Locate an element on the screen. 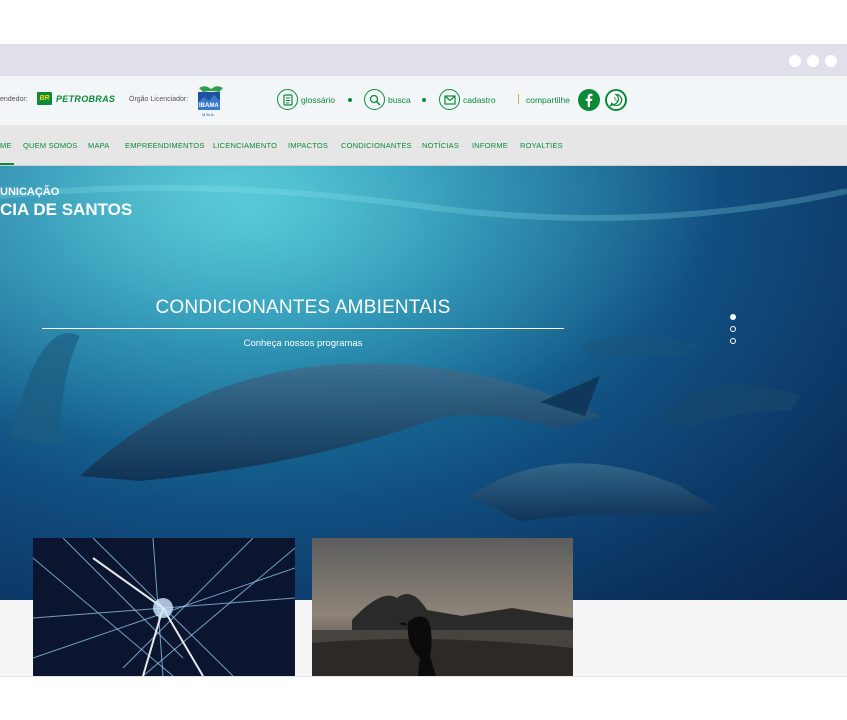 The height and width of the screenshot is (720, 847). search-icon is located at coordinates (374, 99).